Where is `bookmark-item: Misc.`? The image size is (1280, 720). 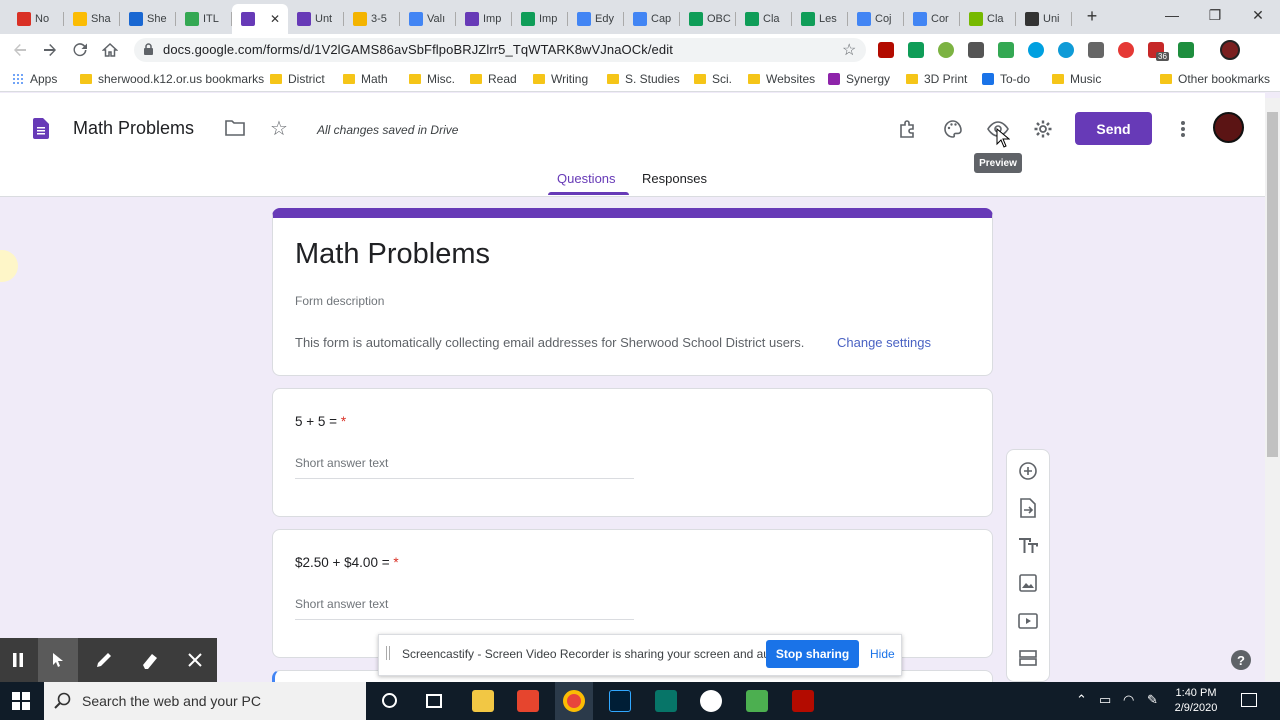
bookmark-item: Misc. is located at coordinates (432, 79).